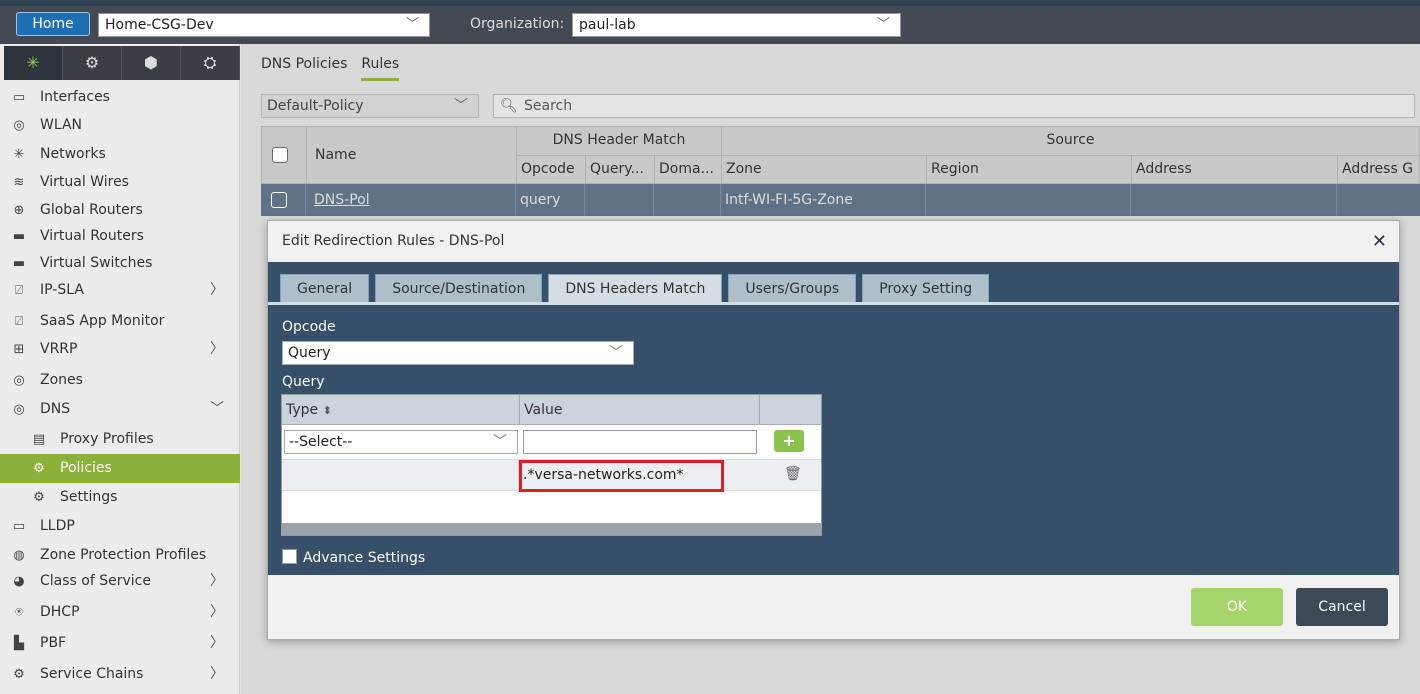 This screenshot has height=694, width=1420. I want to click on search-placeholder: Search, so click(548, 106).